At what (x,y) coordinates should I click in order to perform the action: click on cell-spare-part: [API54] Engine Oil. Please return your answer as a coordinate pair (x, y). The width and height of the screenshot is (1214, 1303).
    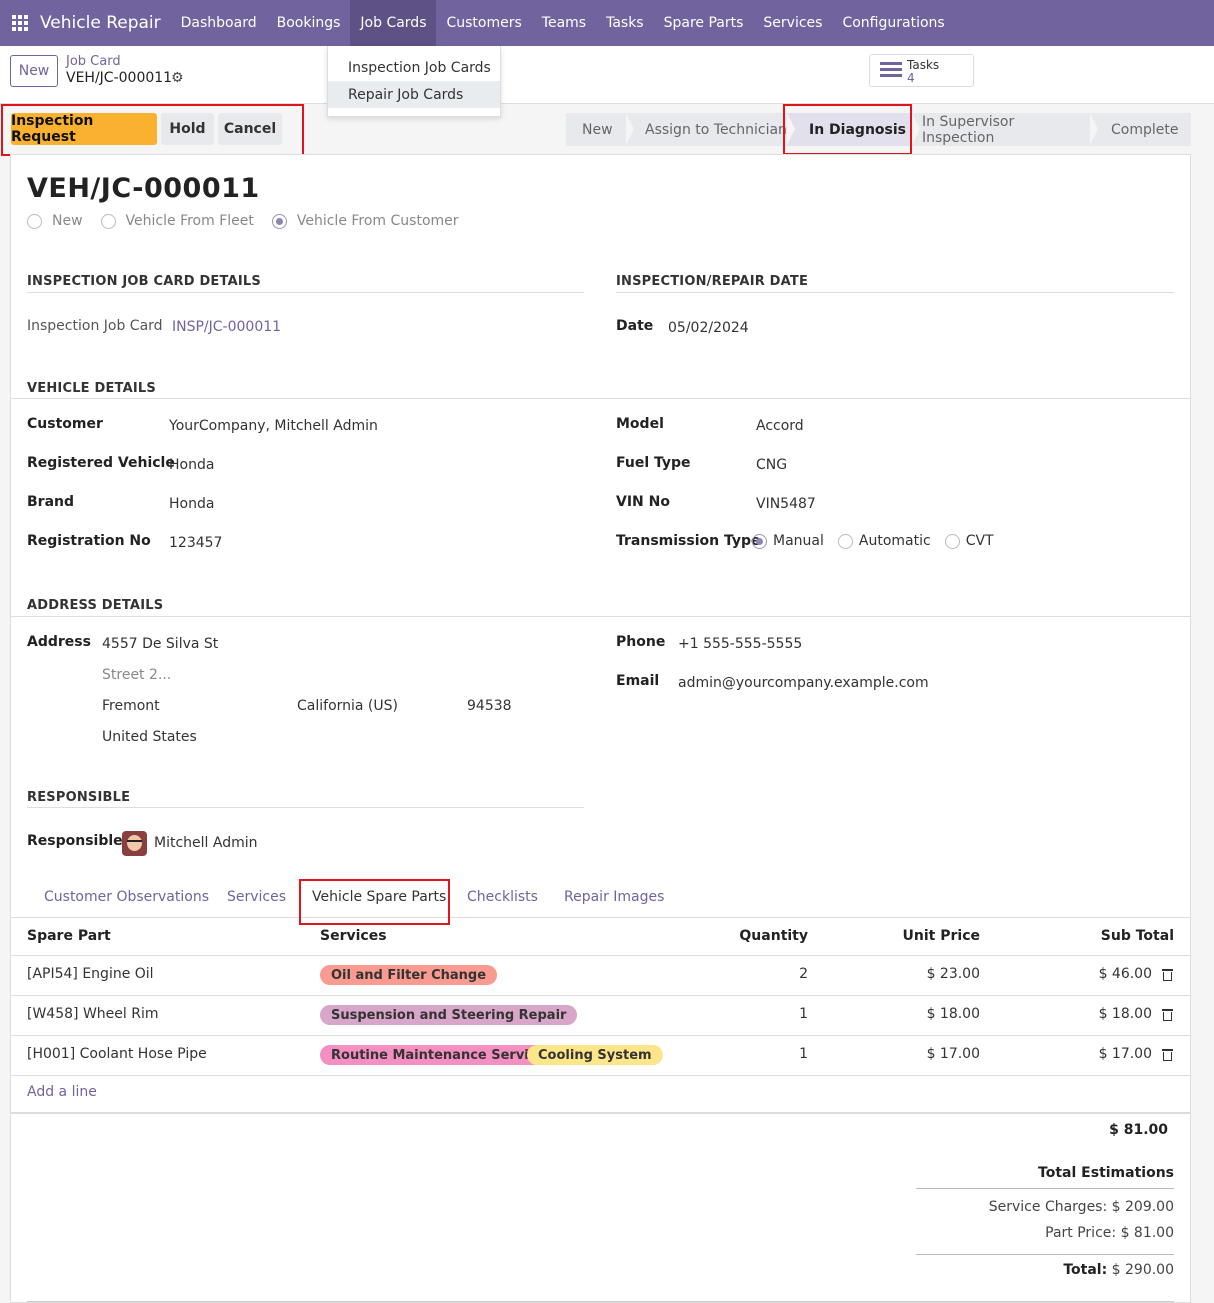
    Looking at the image, I should click on (90, 974).